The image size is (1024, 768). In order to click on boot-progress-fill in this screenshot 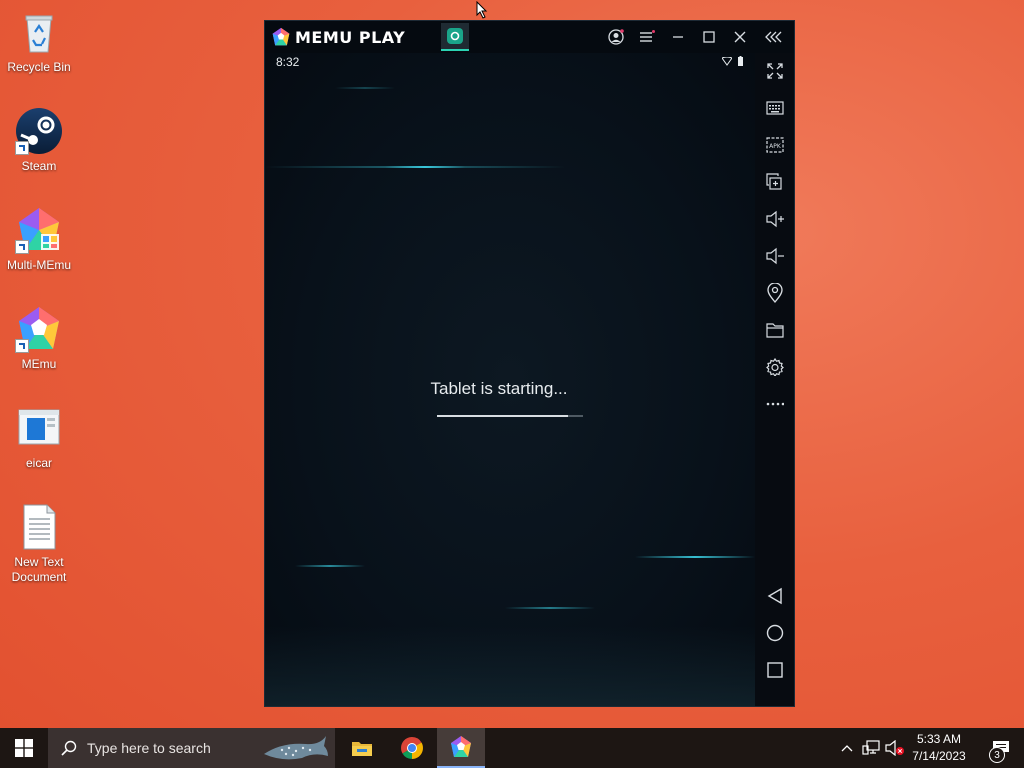, I will do `click(503, 416)`.